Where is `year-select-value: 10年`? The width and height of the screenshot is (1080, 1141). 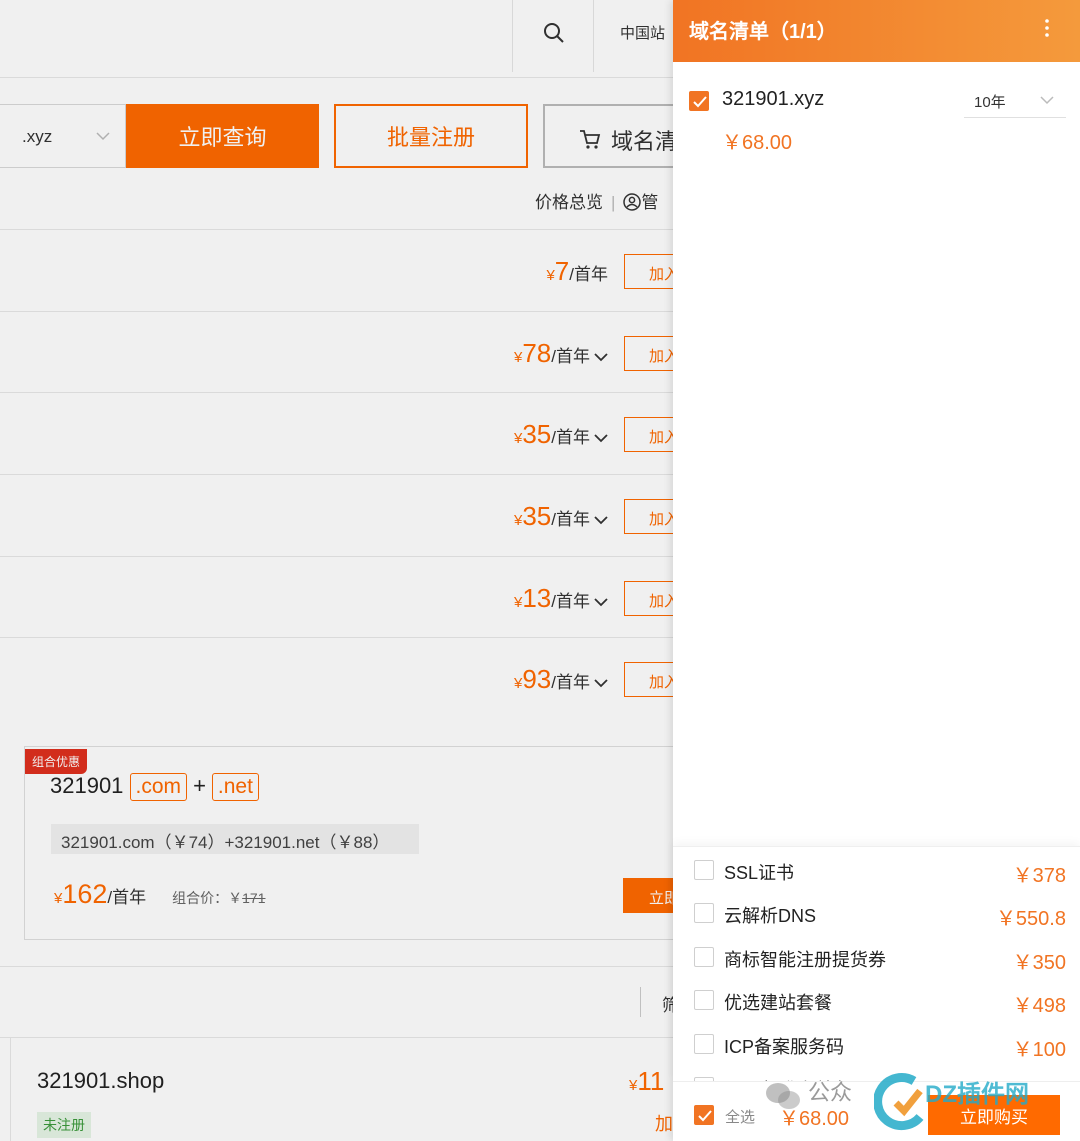
year-select-value: 10年 is located at coordinates (990, 102).